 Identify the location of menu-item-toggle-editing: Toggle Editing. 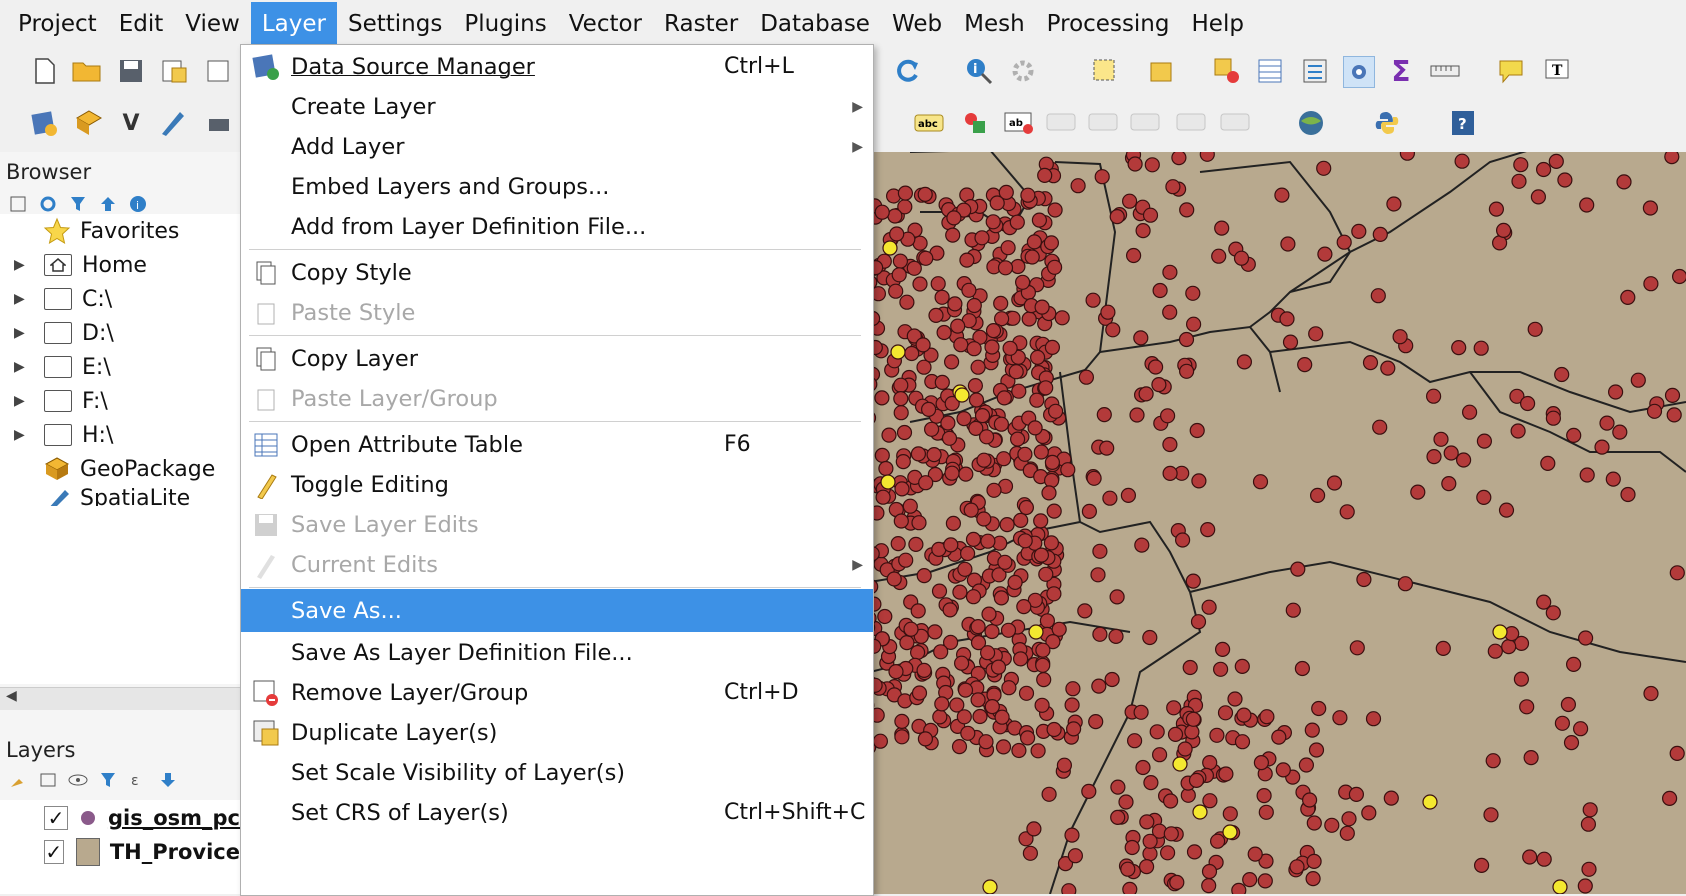
(557, 484).